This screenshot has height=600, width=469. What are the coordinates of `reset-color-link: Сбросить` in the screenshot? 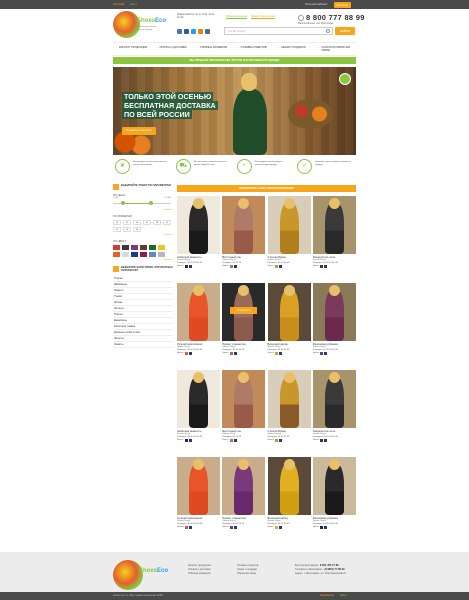 It's located at (143, 260).